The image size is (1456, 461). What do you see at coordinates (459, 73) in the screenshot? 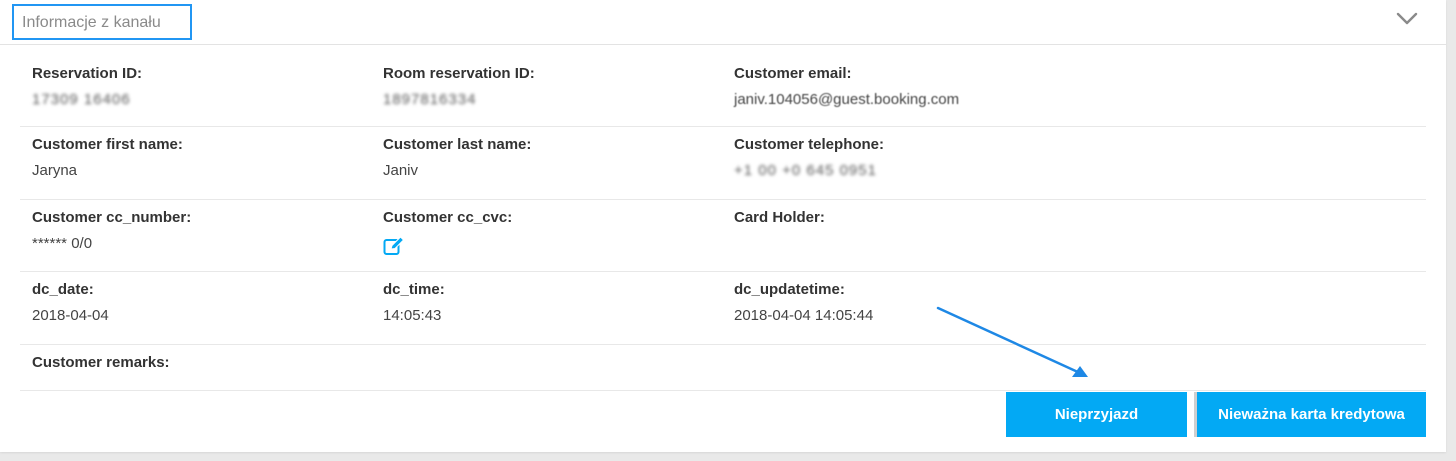
I see `field-label: Room reservation ID:` at bounding box center [459, 73].